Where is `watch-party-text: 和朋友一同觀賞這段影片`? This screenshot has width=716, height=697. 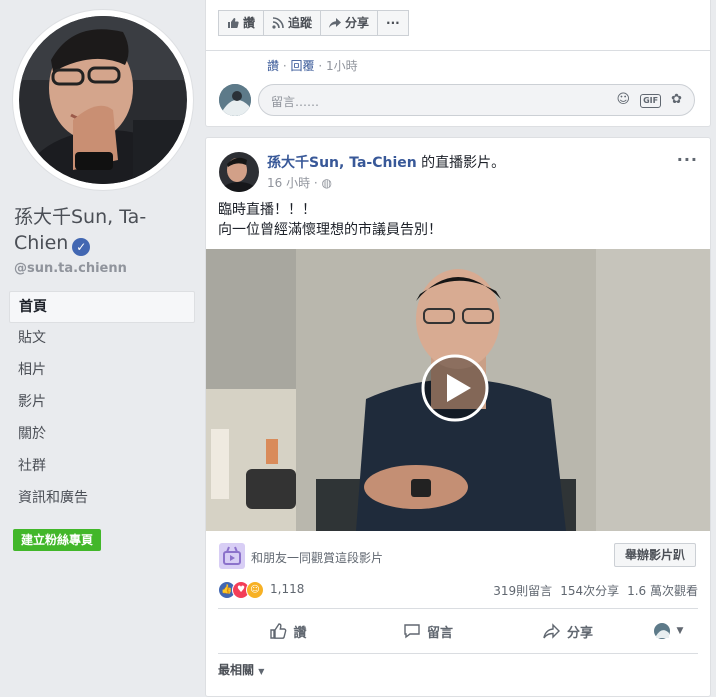
watch-party-text: 和朋友一同觀賞這段影片 is located at coordinates (317, 558).